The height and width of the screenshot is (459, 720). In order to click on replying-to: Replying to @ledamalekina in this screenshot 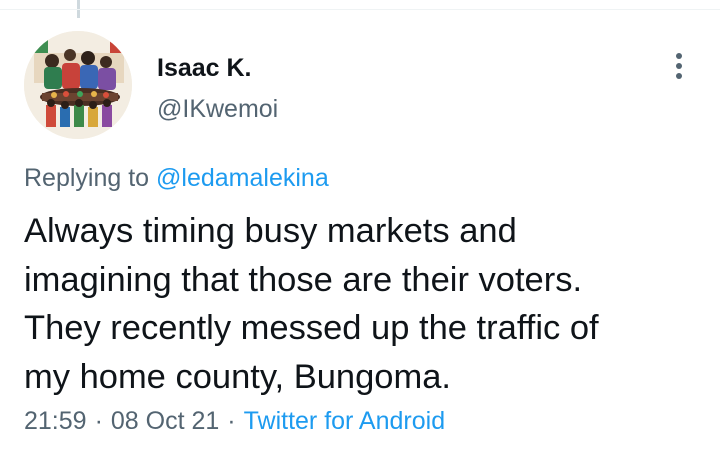, I will do `click(176, 178)`.